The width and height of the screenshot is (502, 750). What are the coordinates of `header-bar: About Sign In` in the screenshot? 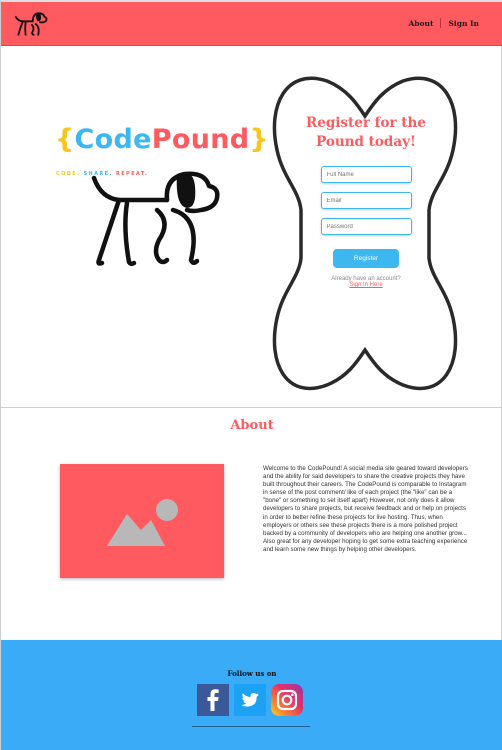 It's located at (251, 23).